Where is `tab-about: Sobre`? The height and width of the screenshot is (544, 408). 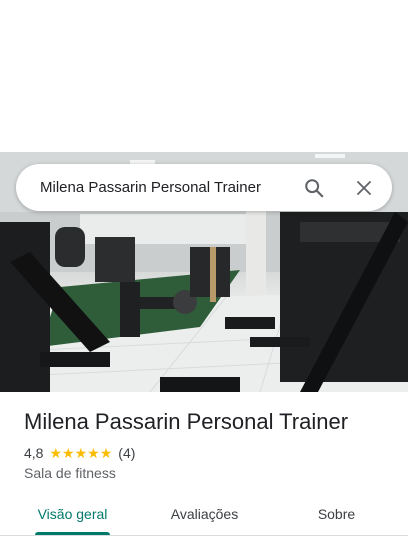 tab-about: Sobre is located at coordinates (336, 514).